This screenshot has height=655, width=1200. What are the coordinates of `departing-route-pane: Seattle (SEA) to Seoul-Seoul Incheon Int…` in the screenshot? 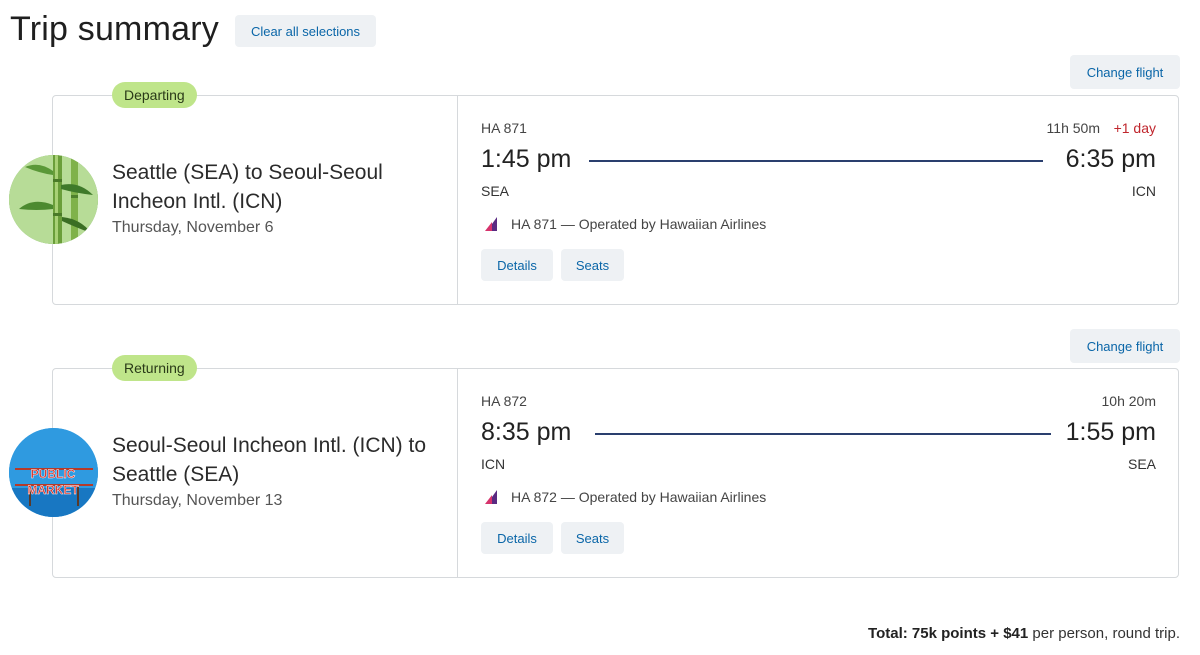 It's located at (255, 200).